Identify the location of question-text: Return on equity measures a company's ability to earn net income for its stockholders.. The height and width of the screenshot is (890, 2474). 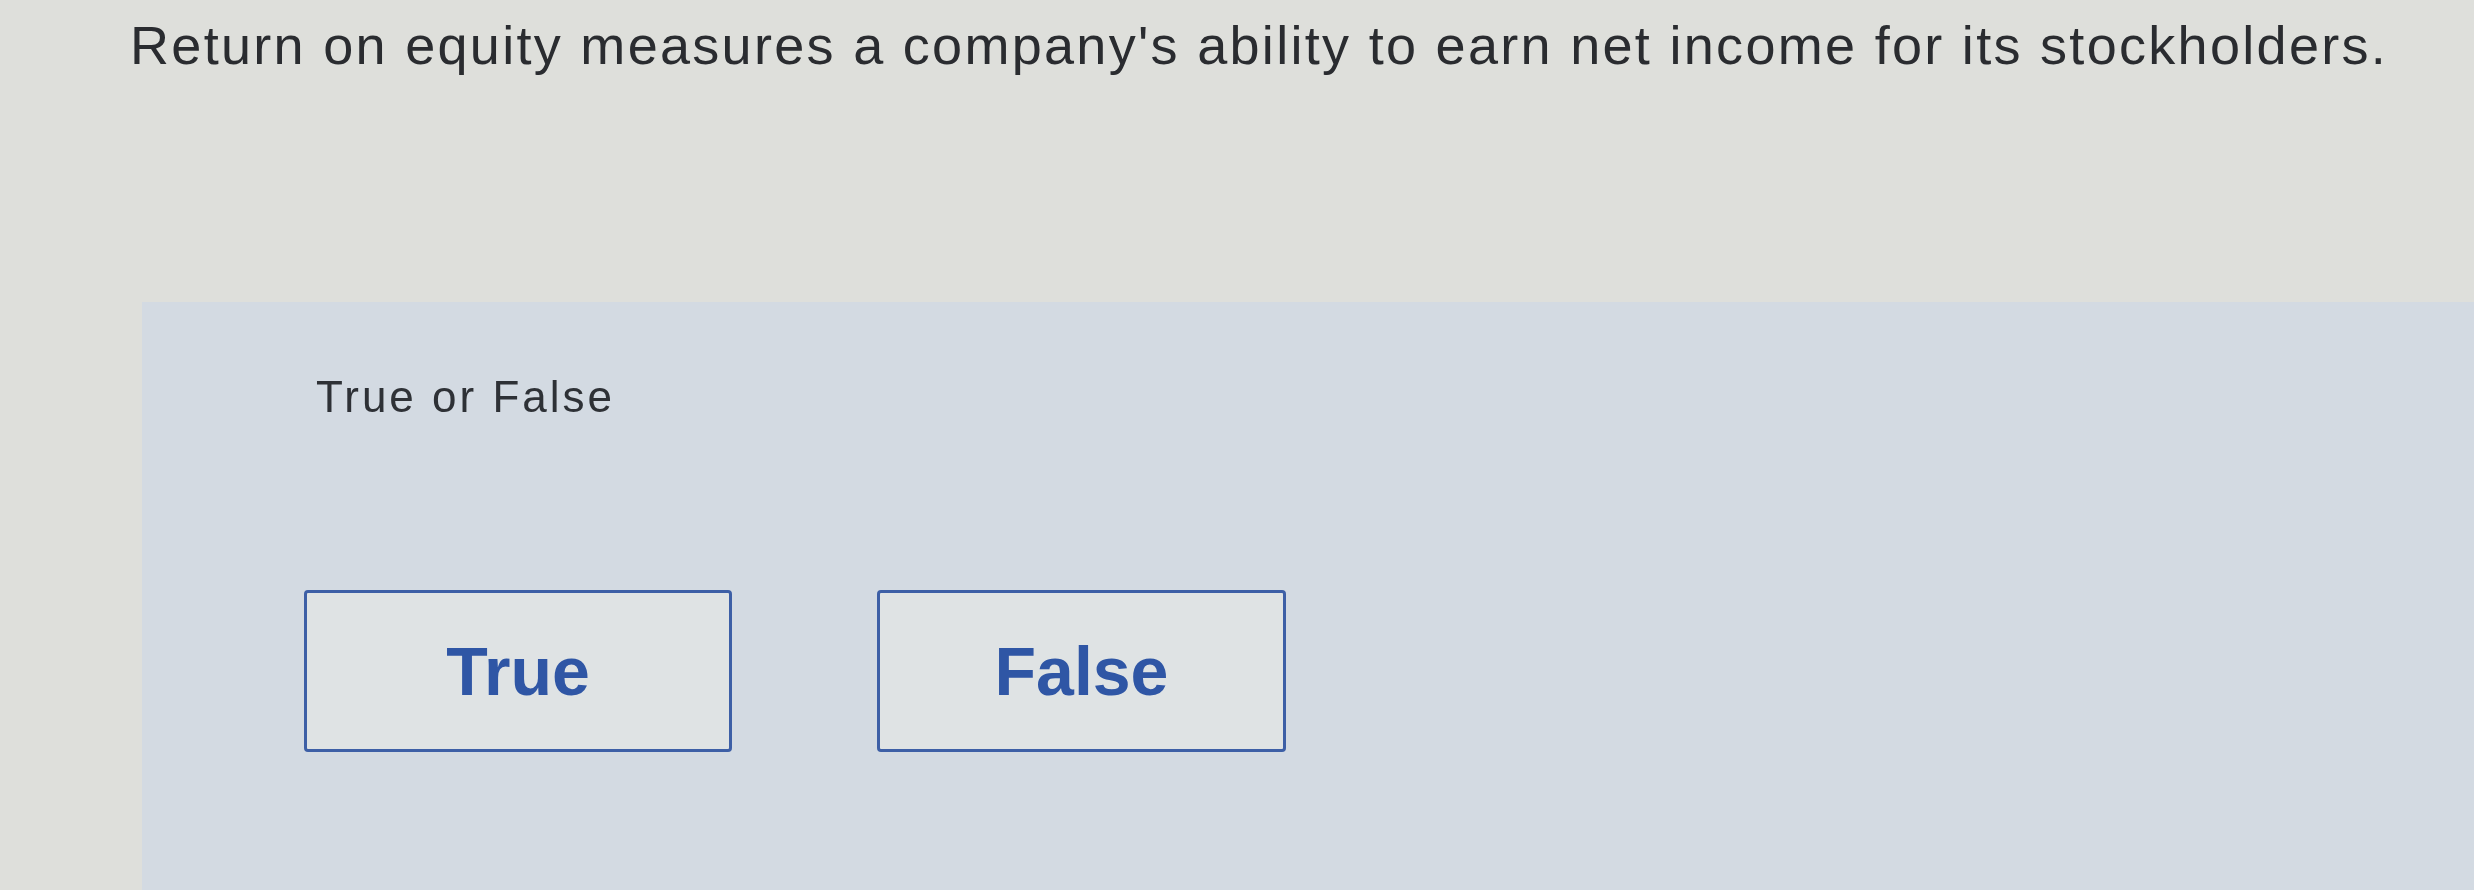
(1259, 45).